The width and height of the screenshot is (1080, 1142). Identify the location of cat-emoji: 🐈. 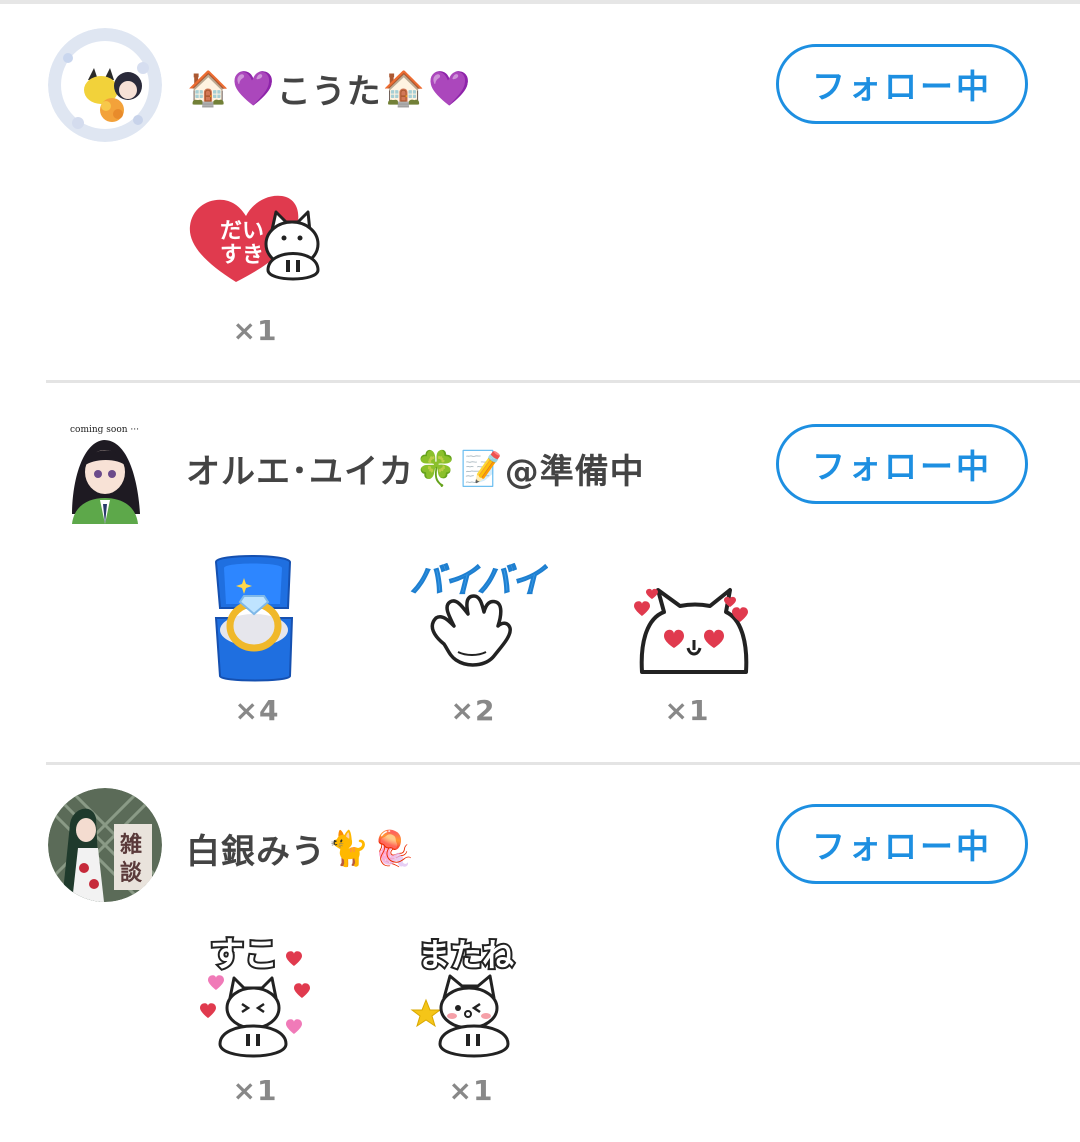
(349, 848).